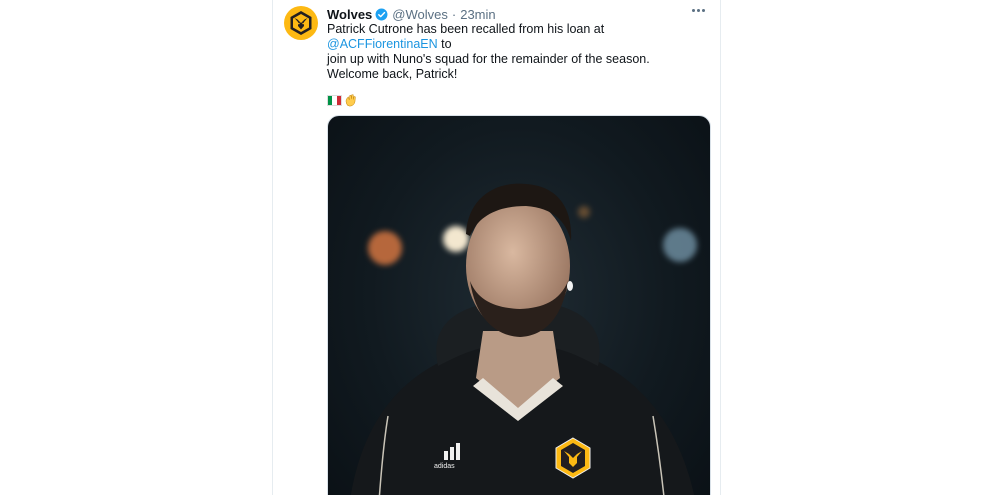  I want to click on tweet-welcome-line: Welcome back, Patrick!, so click(392, 74).